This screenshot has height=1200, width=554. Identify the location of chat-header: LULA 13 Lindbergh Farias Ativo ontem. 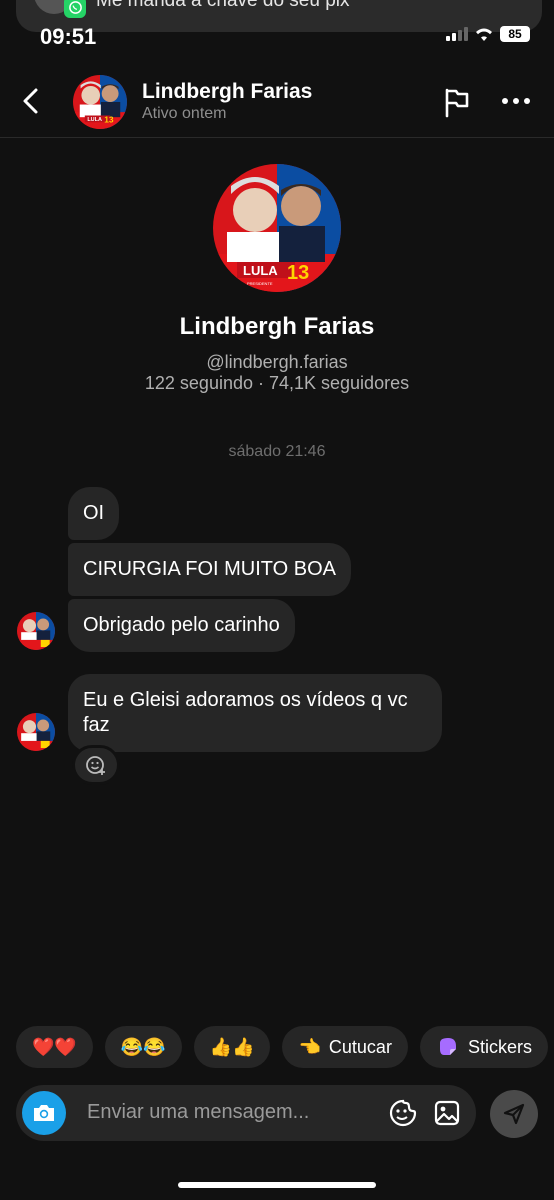
(277, 102).